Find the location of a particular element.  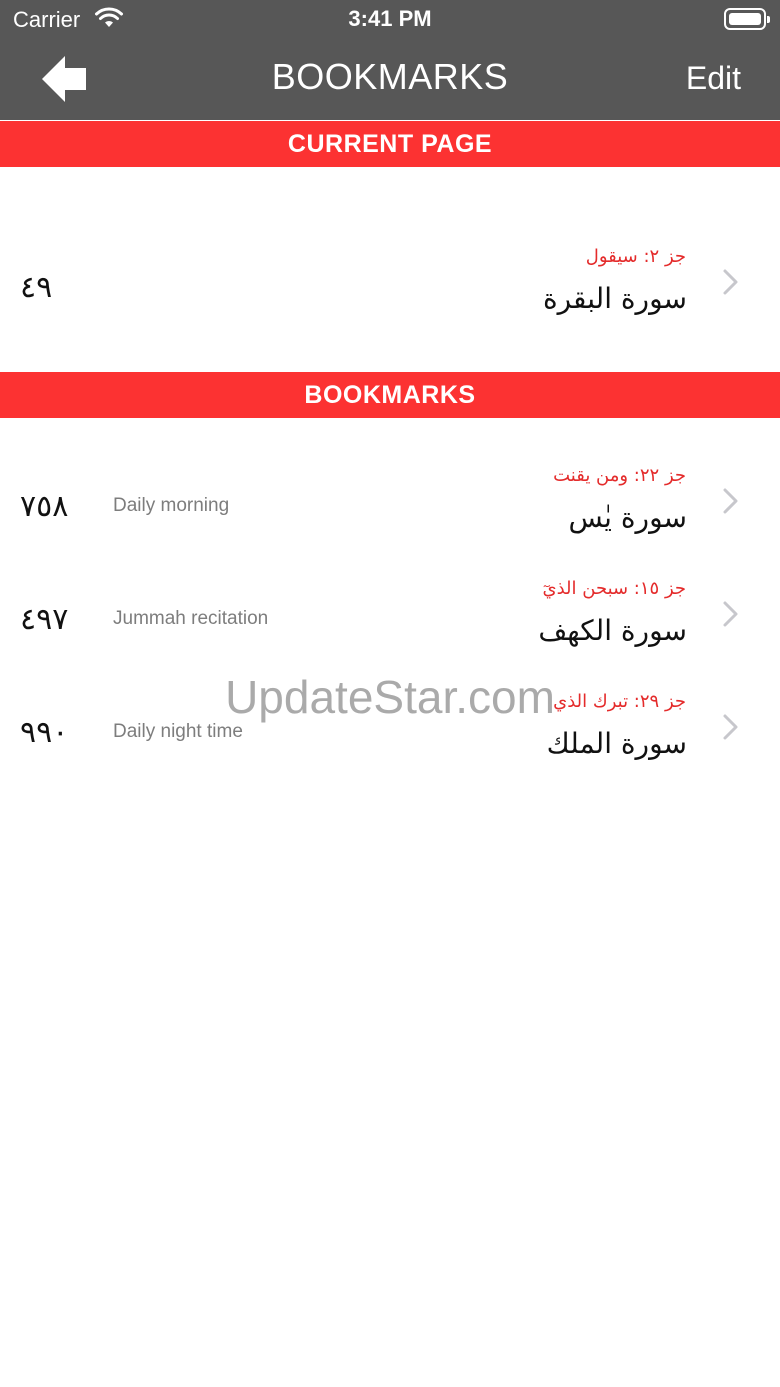

surah-name: سورة الكهف is located at coordinates (612, 630).